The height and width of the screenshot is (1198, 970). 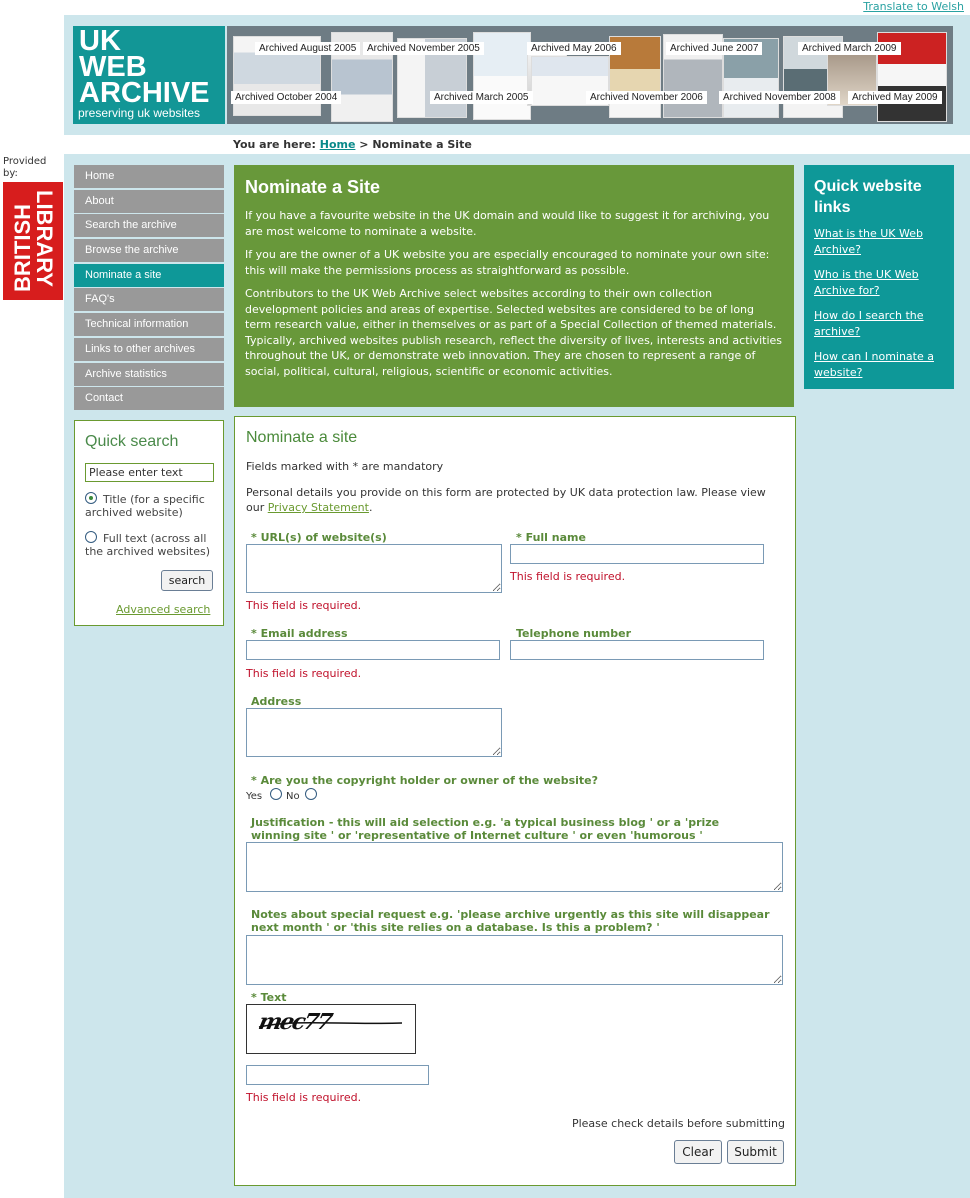 What do you see at coordinates (678, 1123) in the screenshot?
I see `check-details-note: Please check details before submitting` at bounding box center [678, 1123].